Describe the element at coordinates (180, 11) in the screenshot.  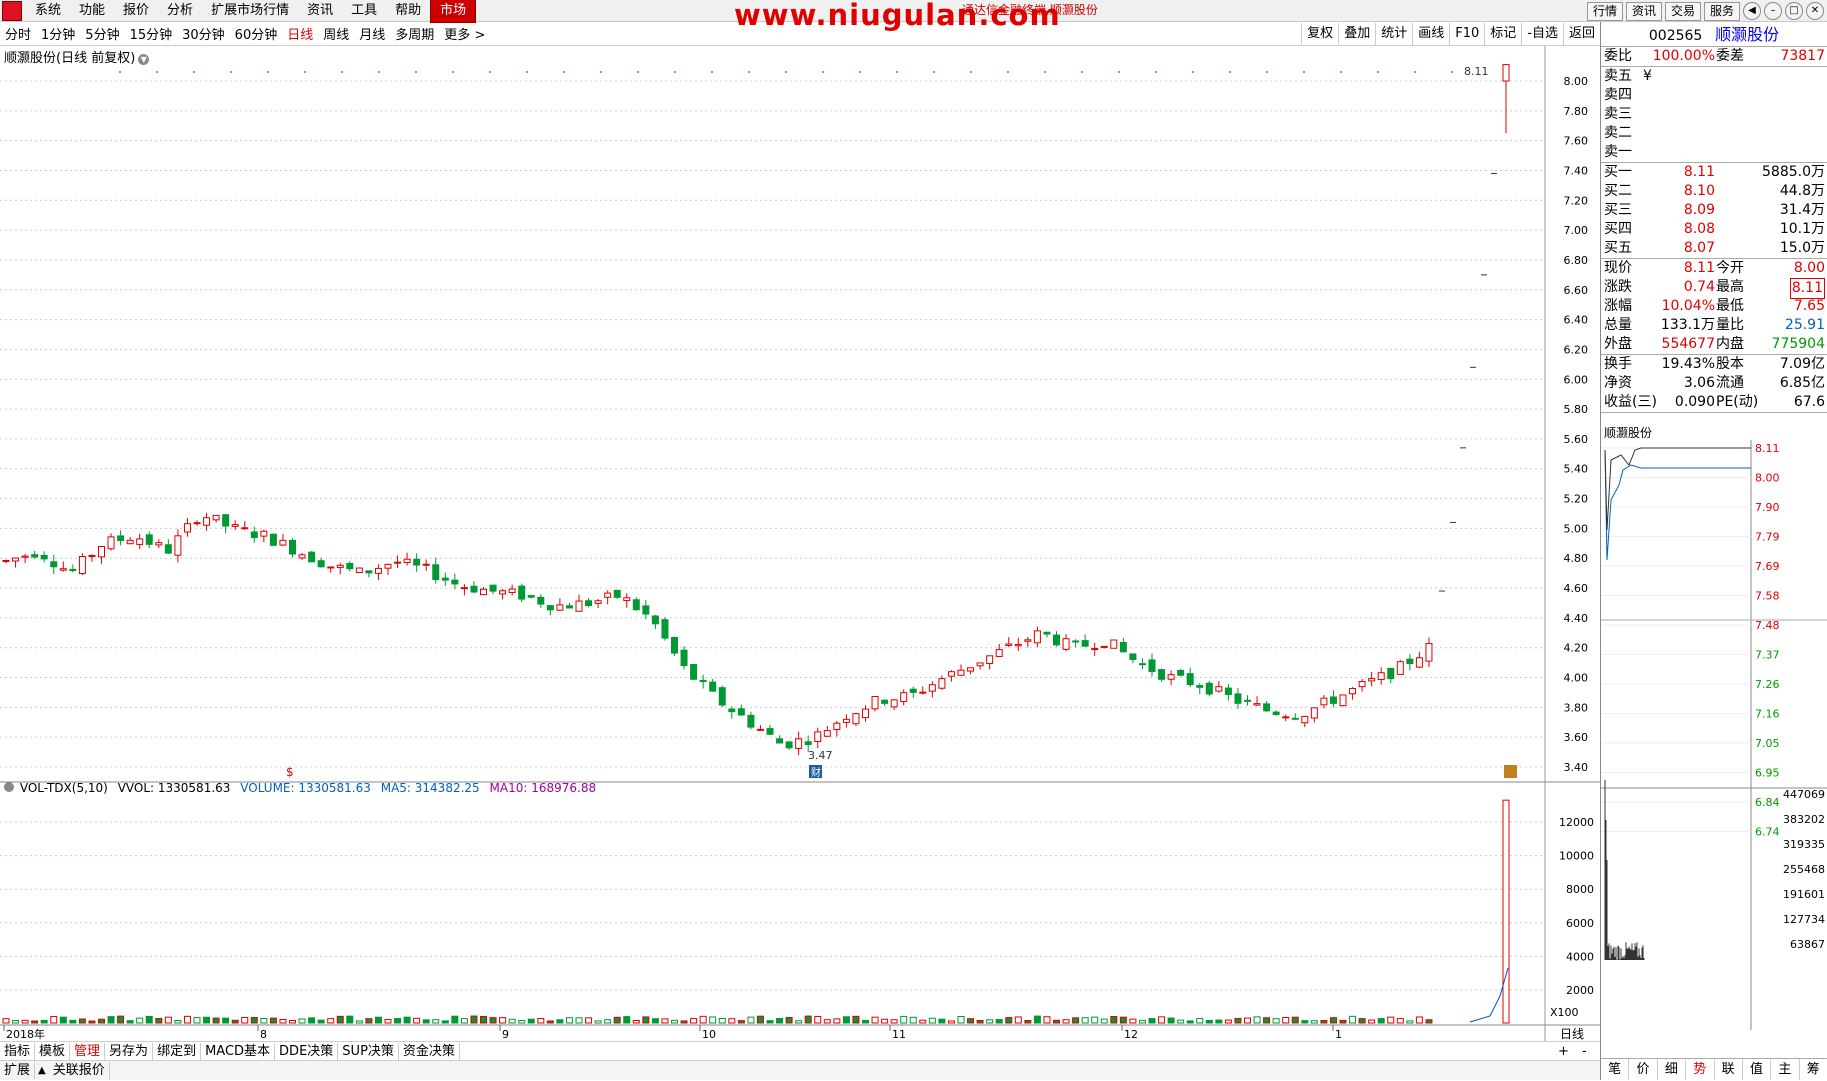
I see `menu-analysis: 分析` at that location.